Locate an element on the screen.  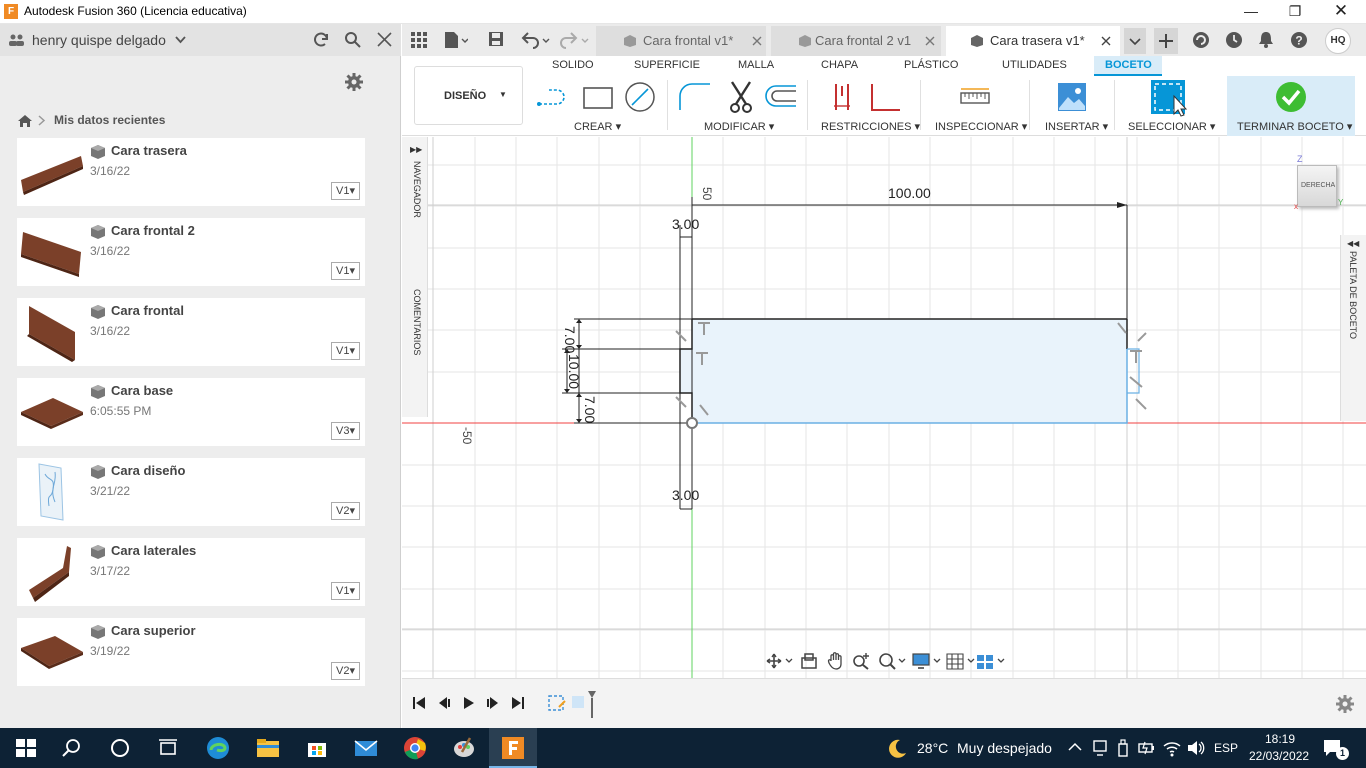
dimension-thickness-top: 3.00 is located at coordinates (685, 224).